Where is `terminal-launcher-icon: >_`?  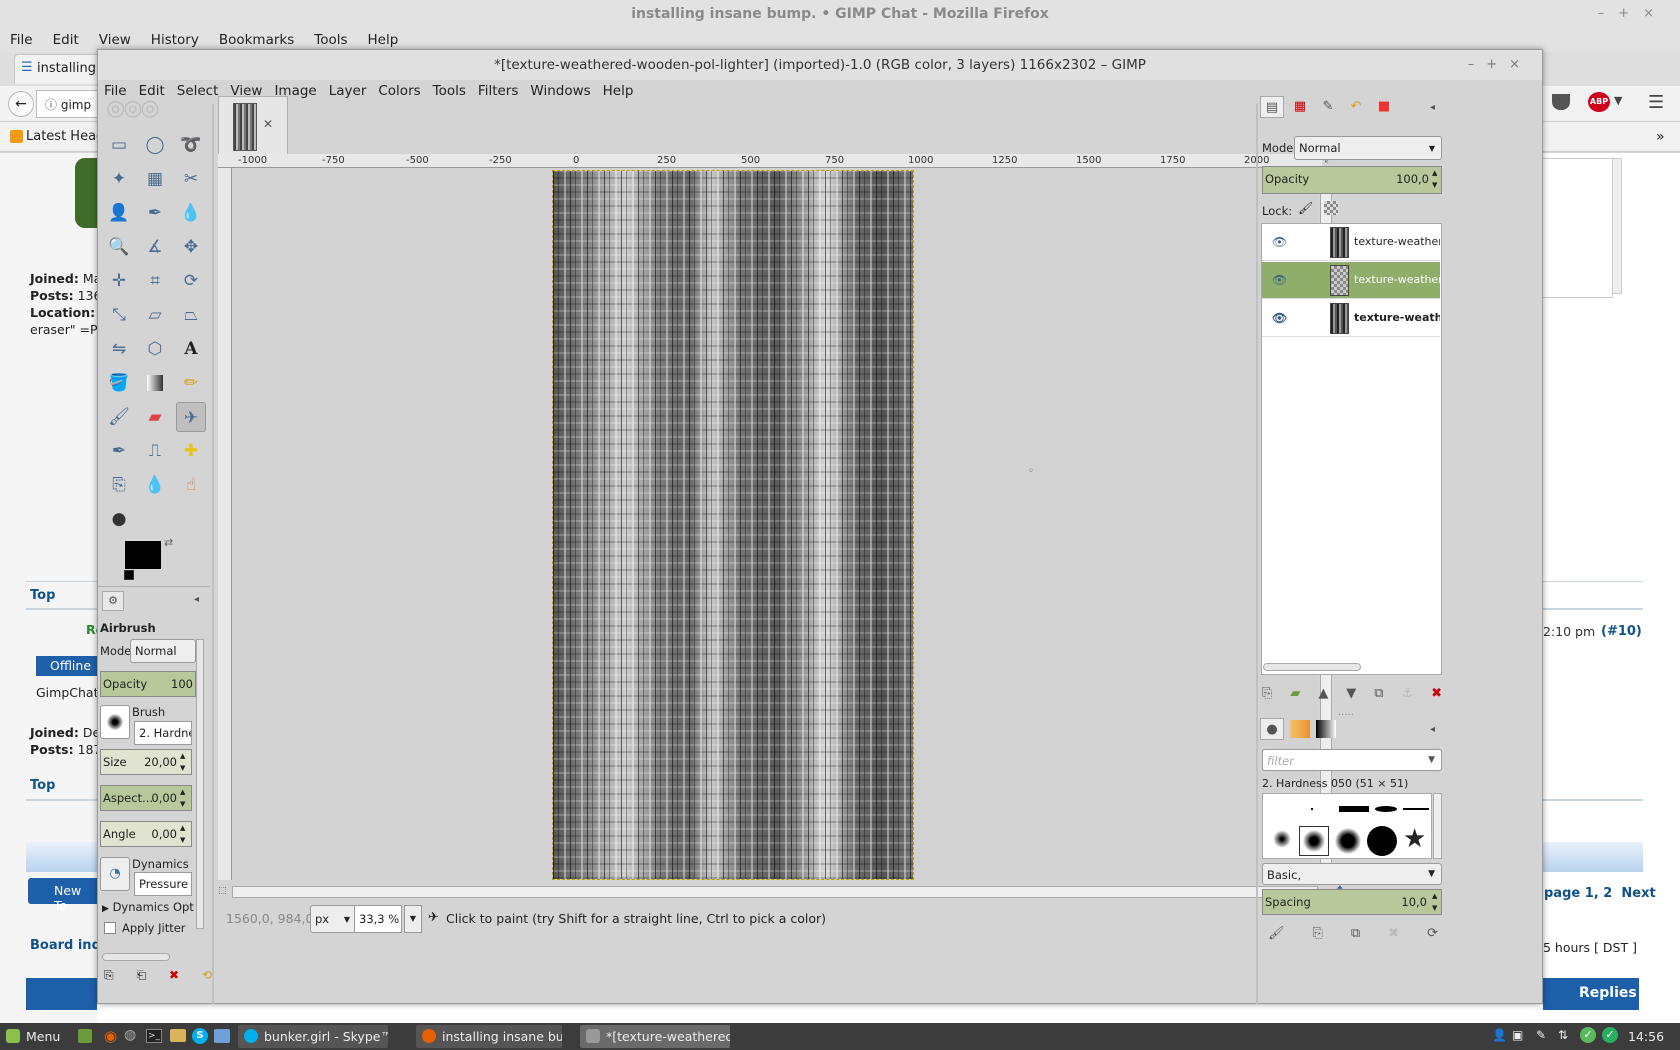
terminal-launcher-icon: >_ is located at coordinates (154, 1036).